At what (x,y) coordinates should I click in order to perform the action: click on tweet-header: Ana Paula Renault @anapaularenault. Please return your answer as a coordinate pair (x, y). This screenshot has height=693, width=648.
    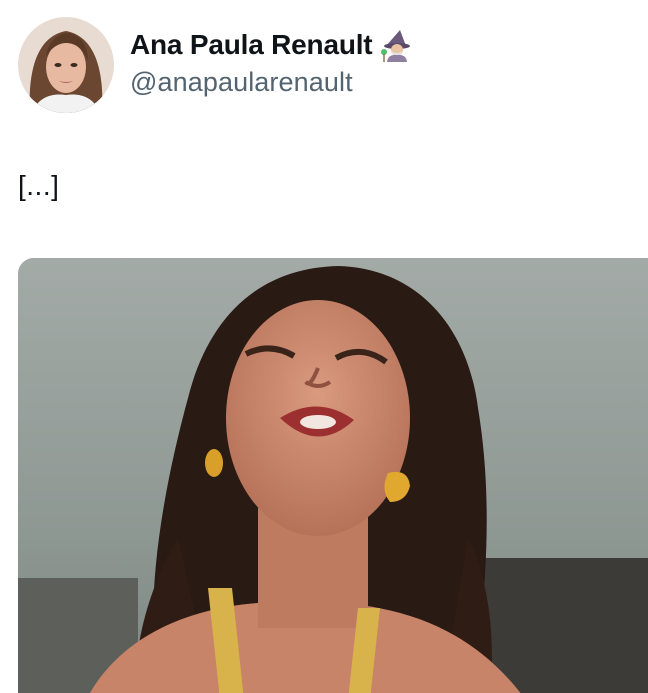
    Looking at the image, I should click on (216, 65).